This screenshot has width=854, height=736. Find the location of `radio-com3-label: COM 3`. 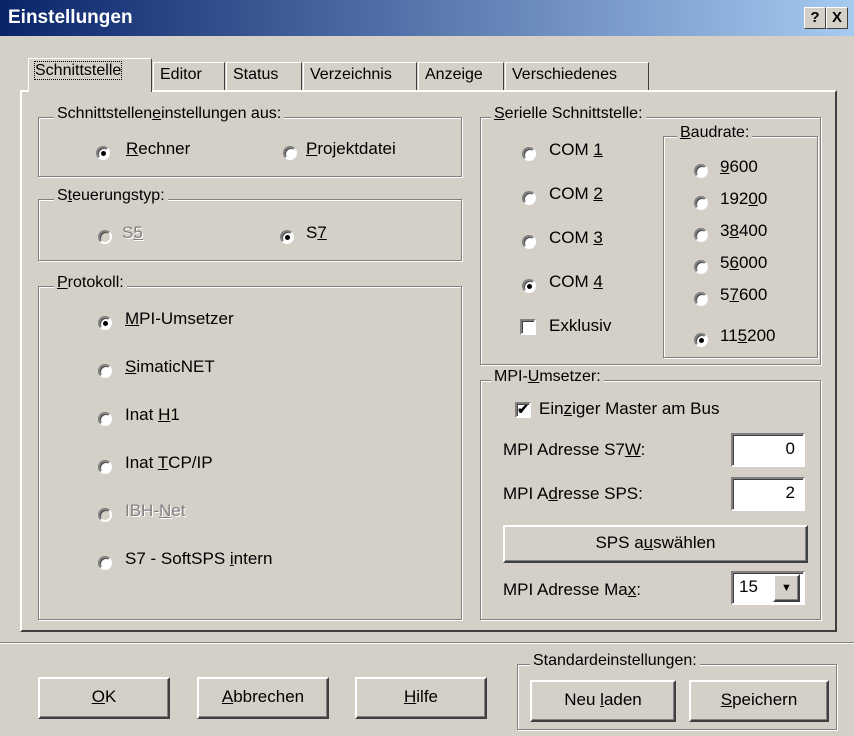

radio-com3-label: COM 3 is located at coordinates (576, 238).